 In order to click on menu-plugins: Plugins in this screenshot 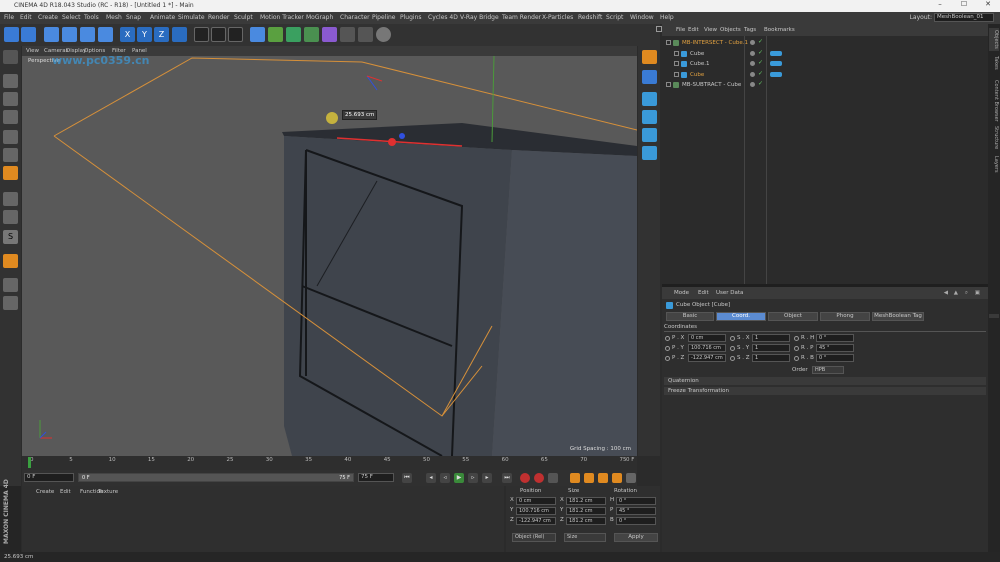, I will do `click(411, 17)`.